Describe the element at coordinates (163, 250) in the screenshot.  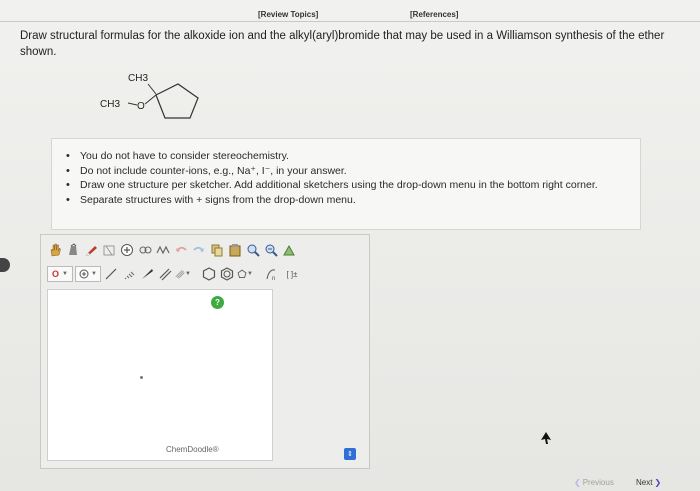
I see `chain-tool-icon` at that location.